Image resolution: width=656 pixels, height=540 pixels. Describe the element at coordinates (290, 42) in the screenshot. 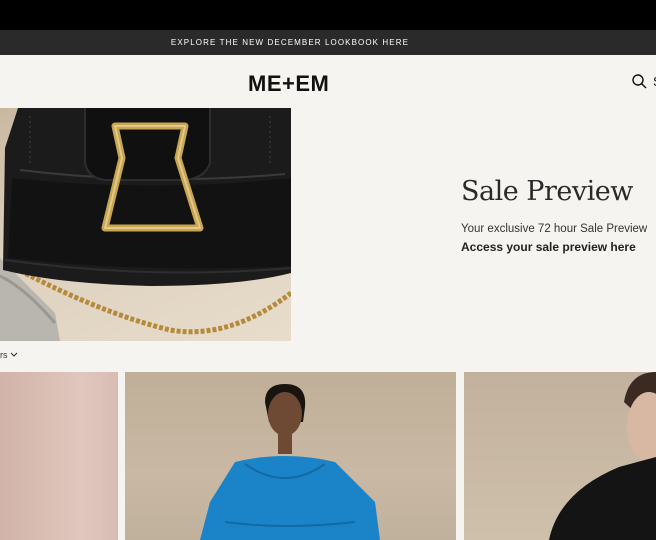

I see `promo-text: EXPLORE THE NEW DECEMBER LOOKBOOK HERE` at that location.